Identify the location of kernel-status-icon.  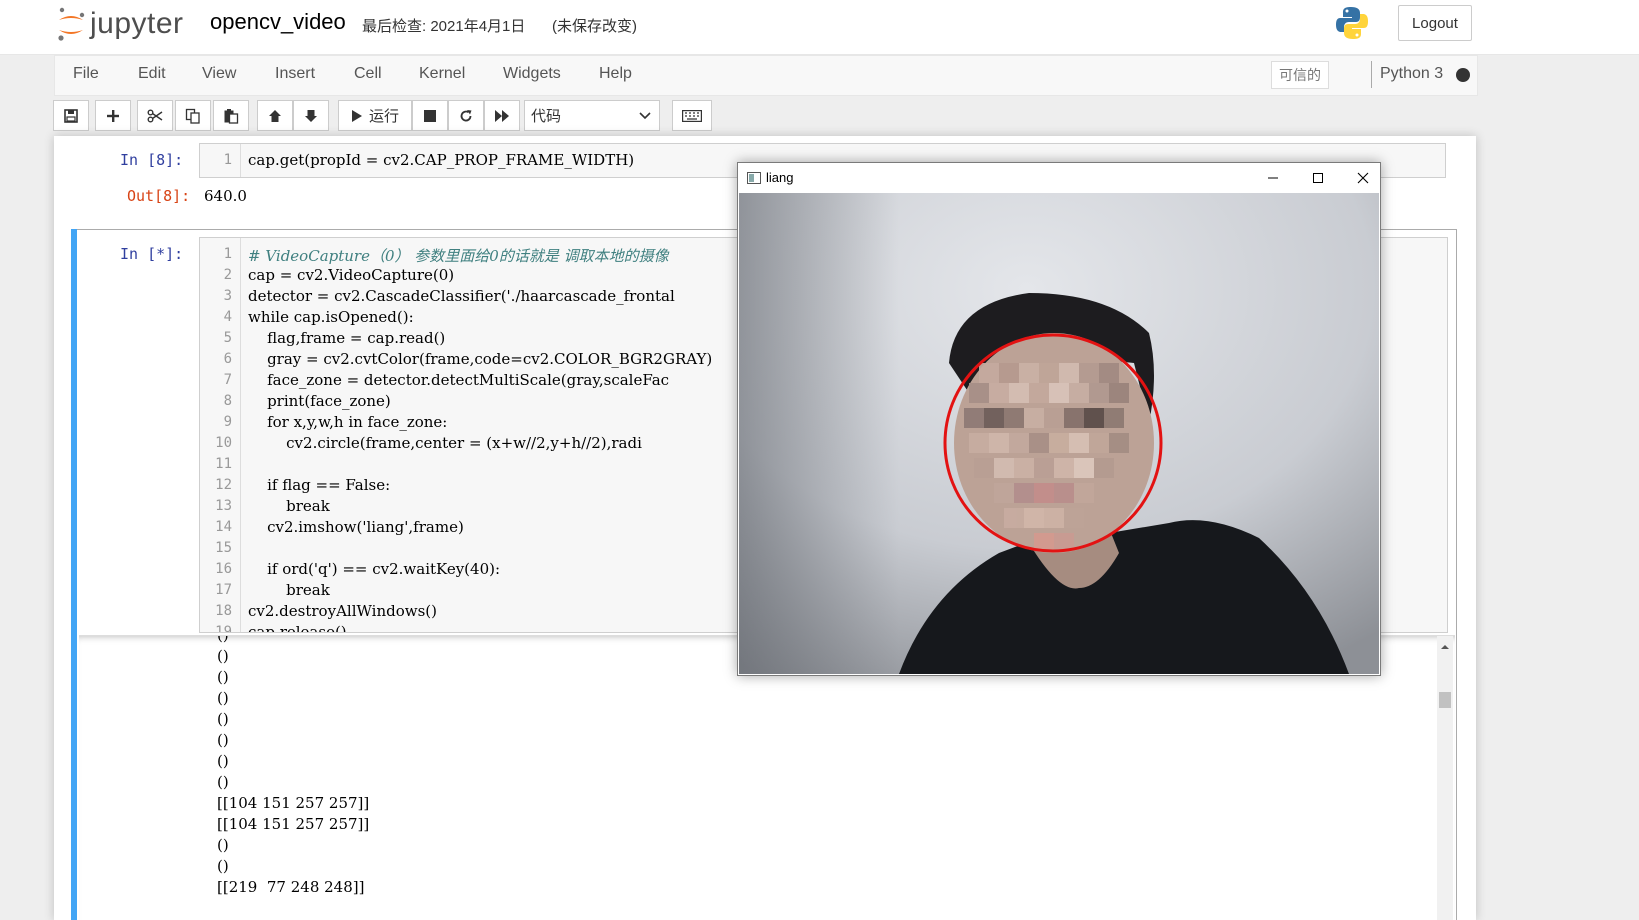
(1463, 75).